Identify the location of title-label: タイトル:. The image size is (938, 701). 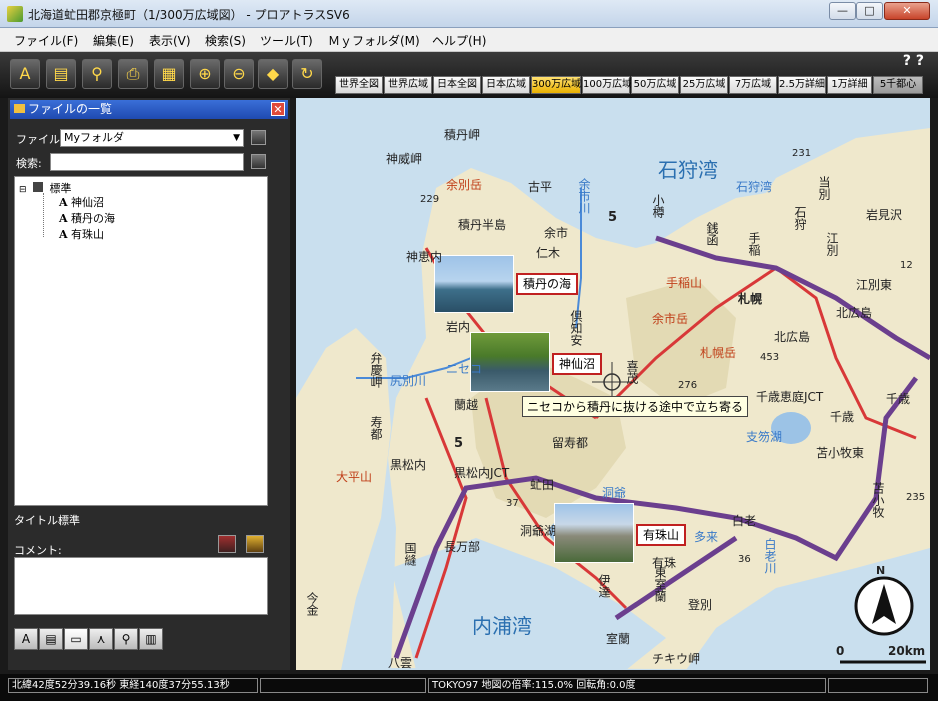
(38, 520).